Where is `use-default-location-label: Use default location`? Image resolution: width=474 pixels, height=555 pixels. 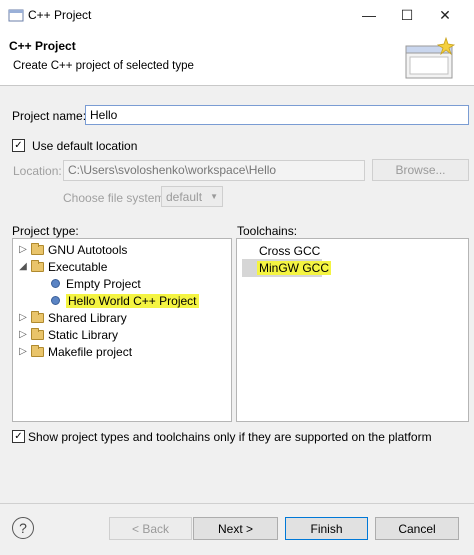
use-default-location-label: Use default location is located at coordinates (85, 146).